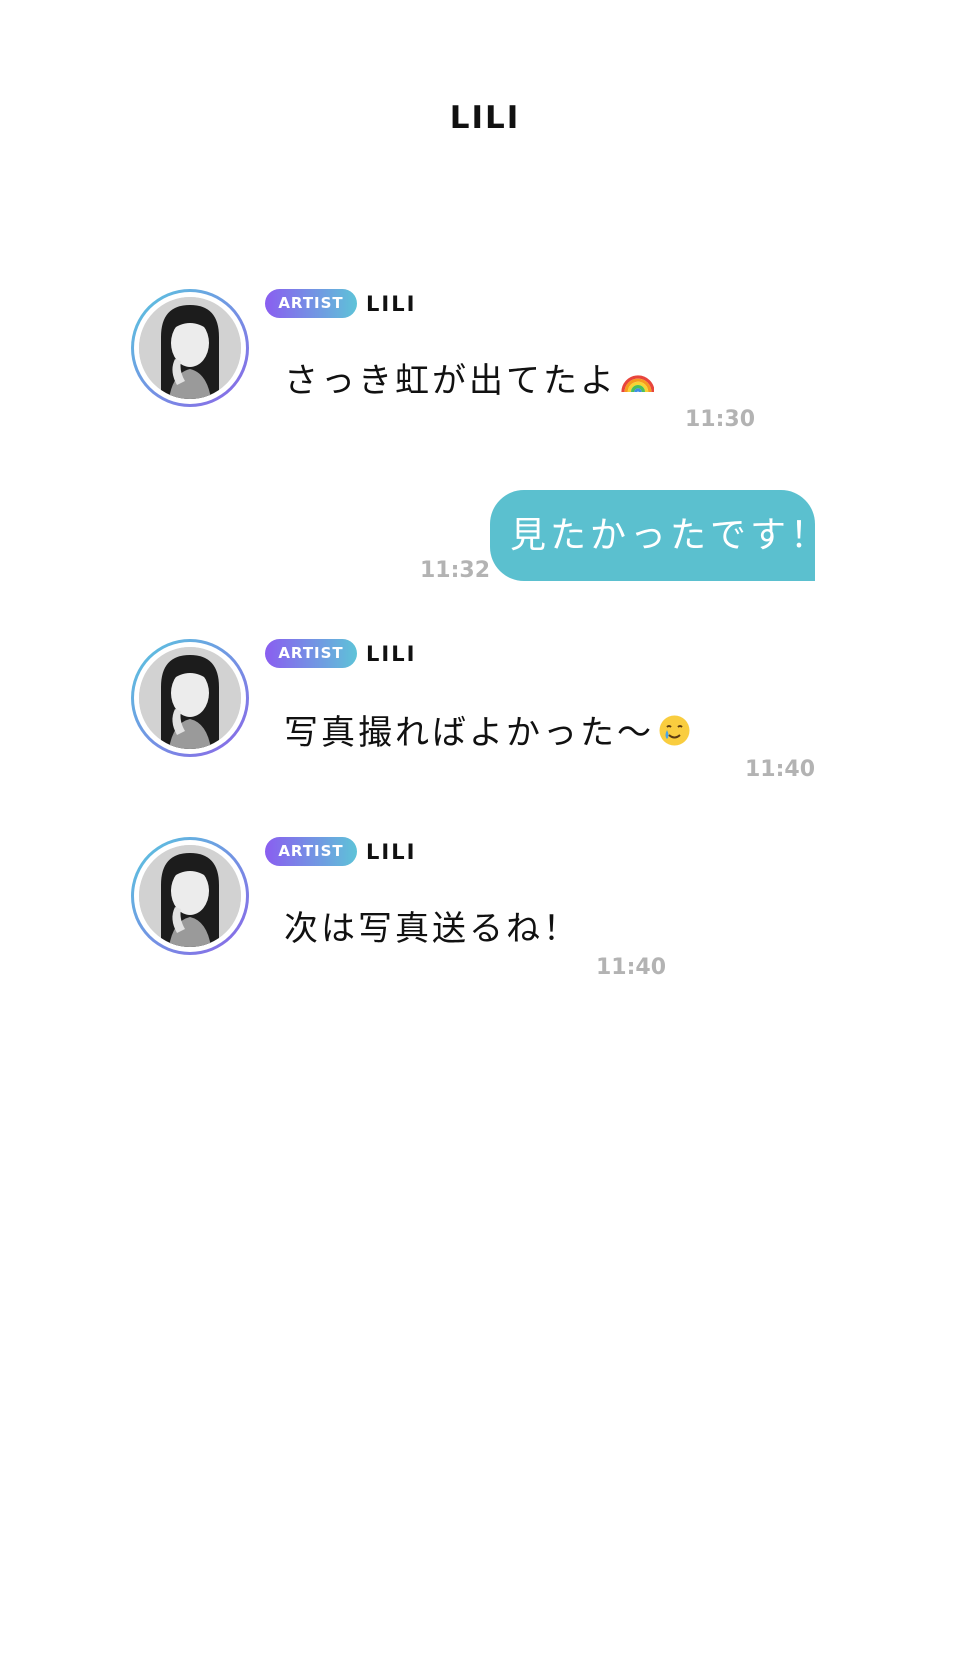 The width and height of the screenshot is (970, 1665). I want to click on message-text: 次は写真送るね！, so click(432, 929).